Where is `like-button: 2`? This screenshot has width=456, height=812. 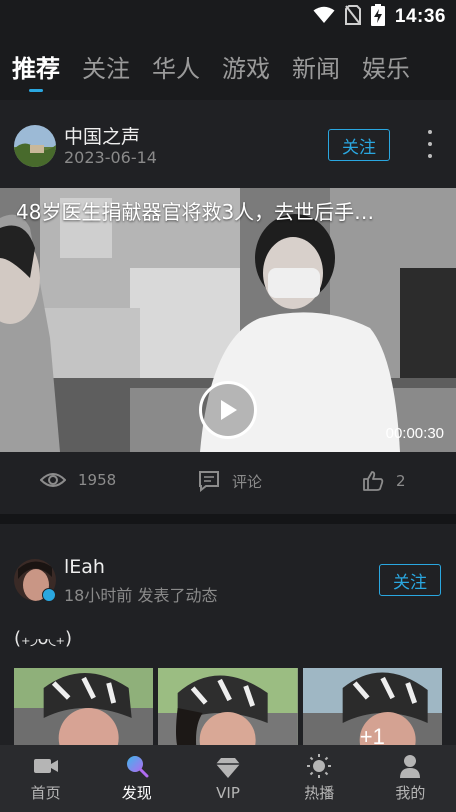 like-button: 2 is located at coordinates (384, 481).